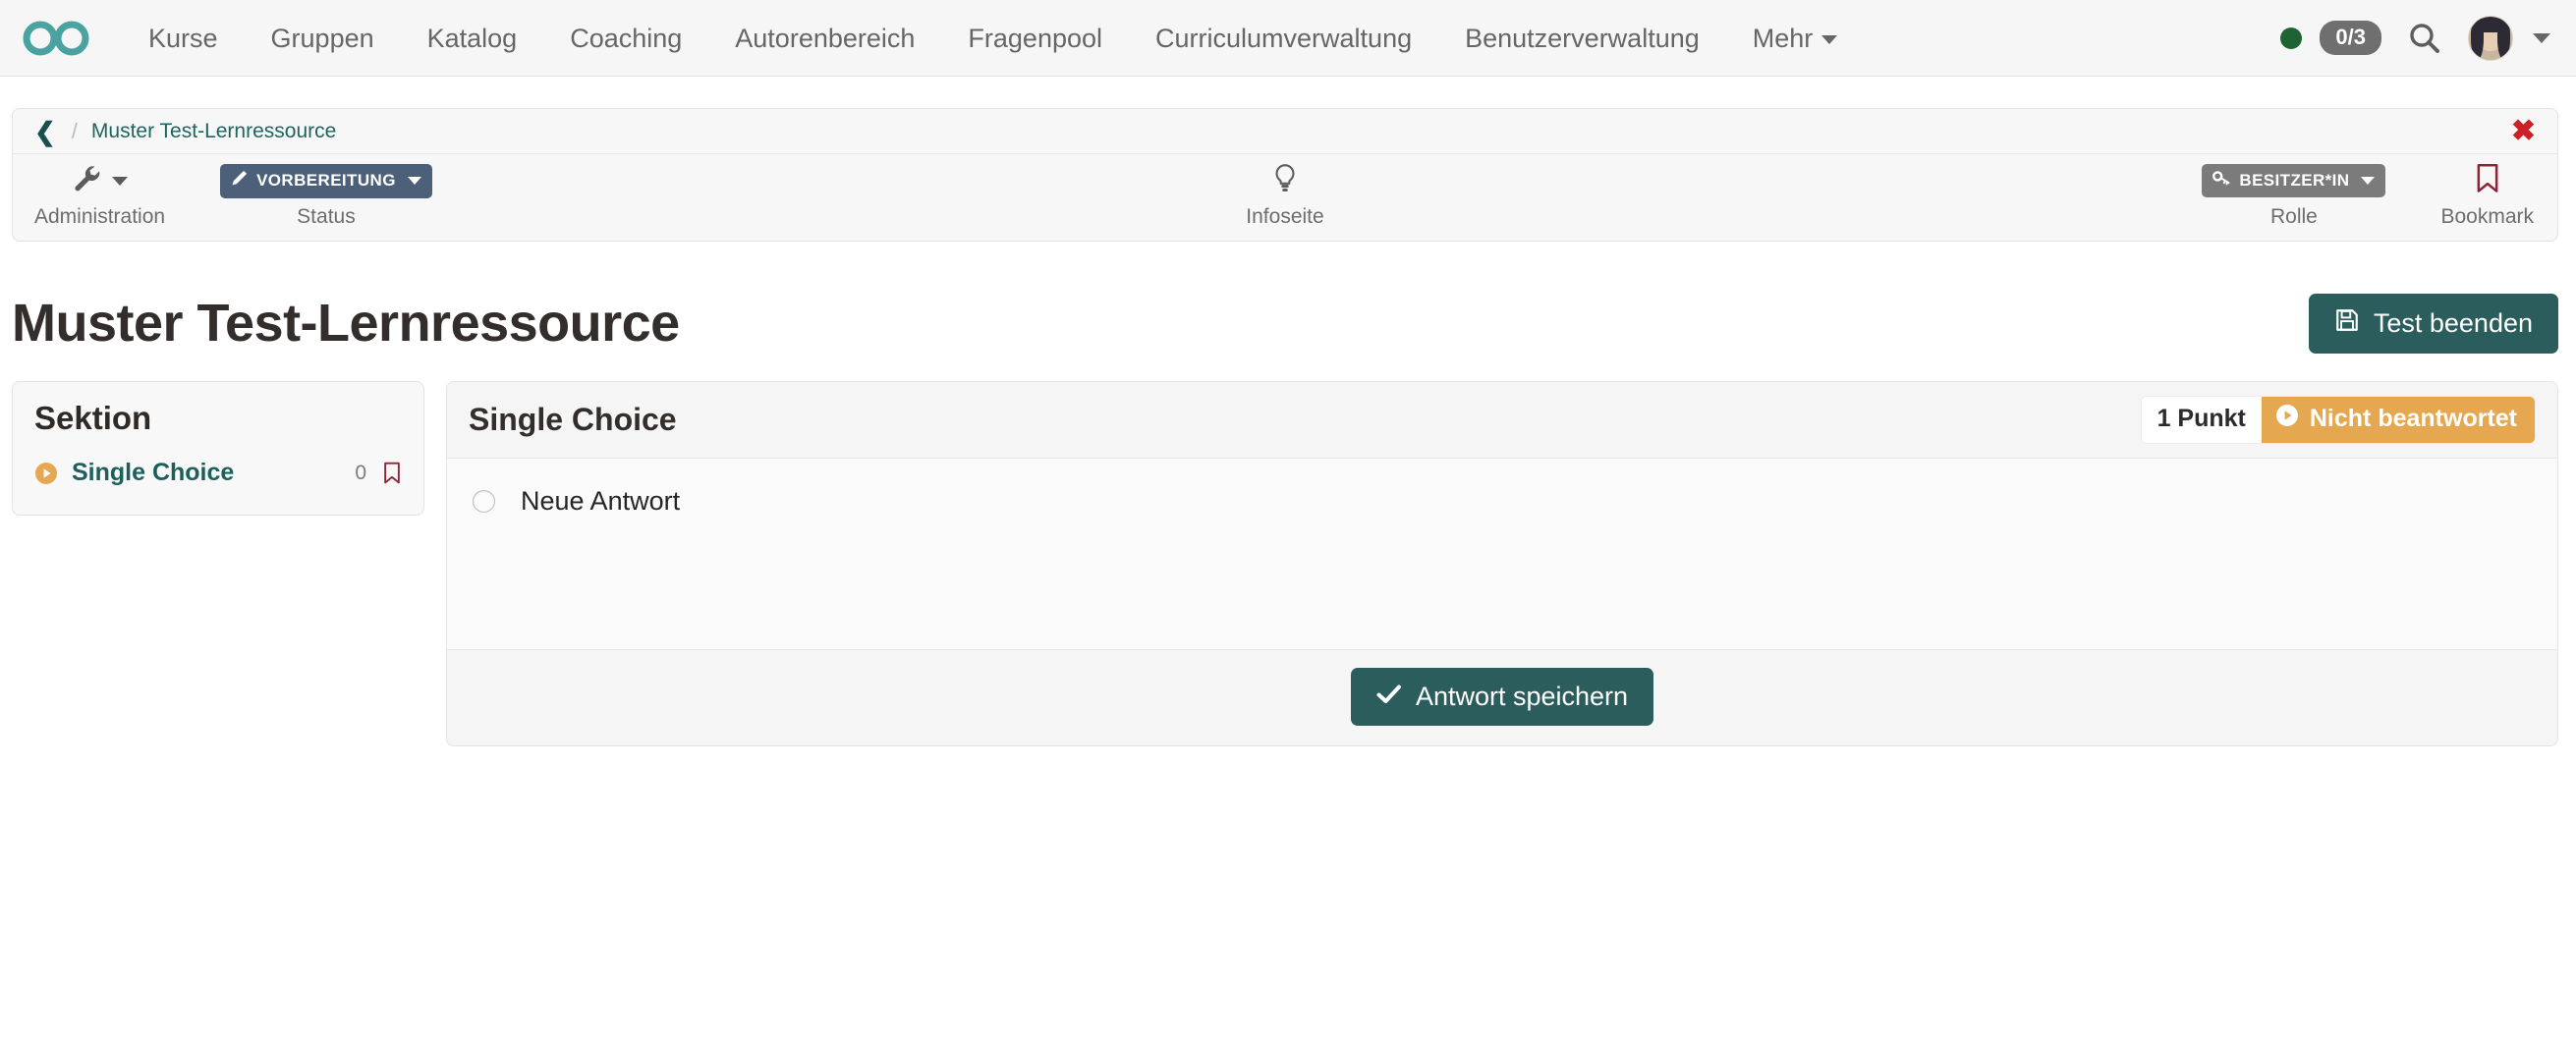 This screenshot has width=2576, height=1041. What do you see at coordinates (2503, 39) in the screenshot?
I see `avatar-hair-right` at bounding box center [2503, 39].